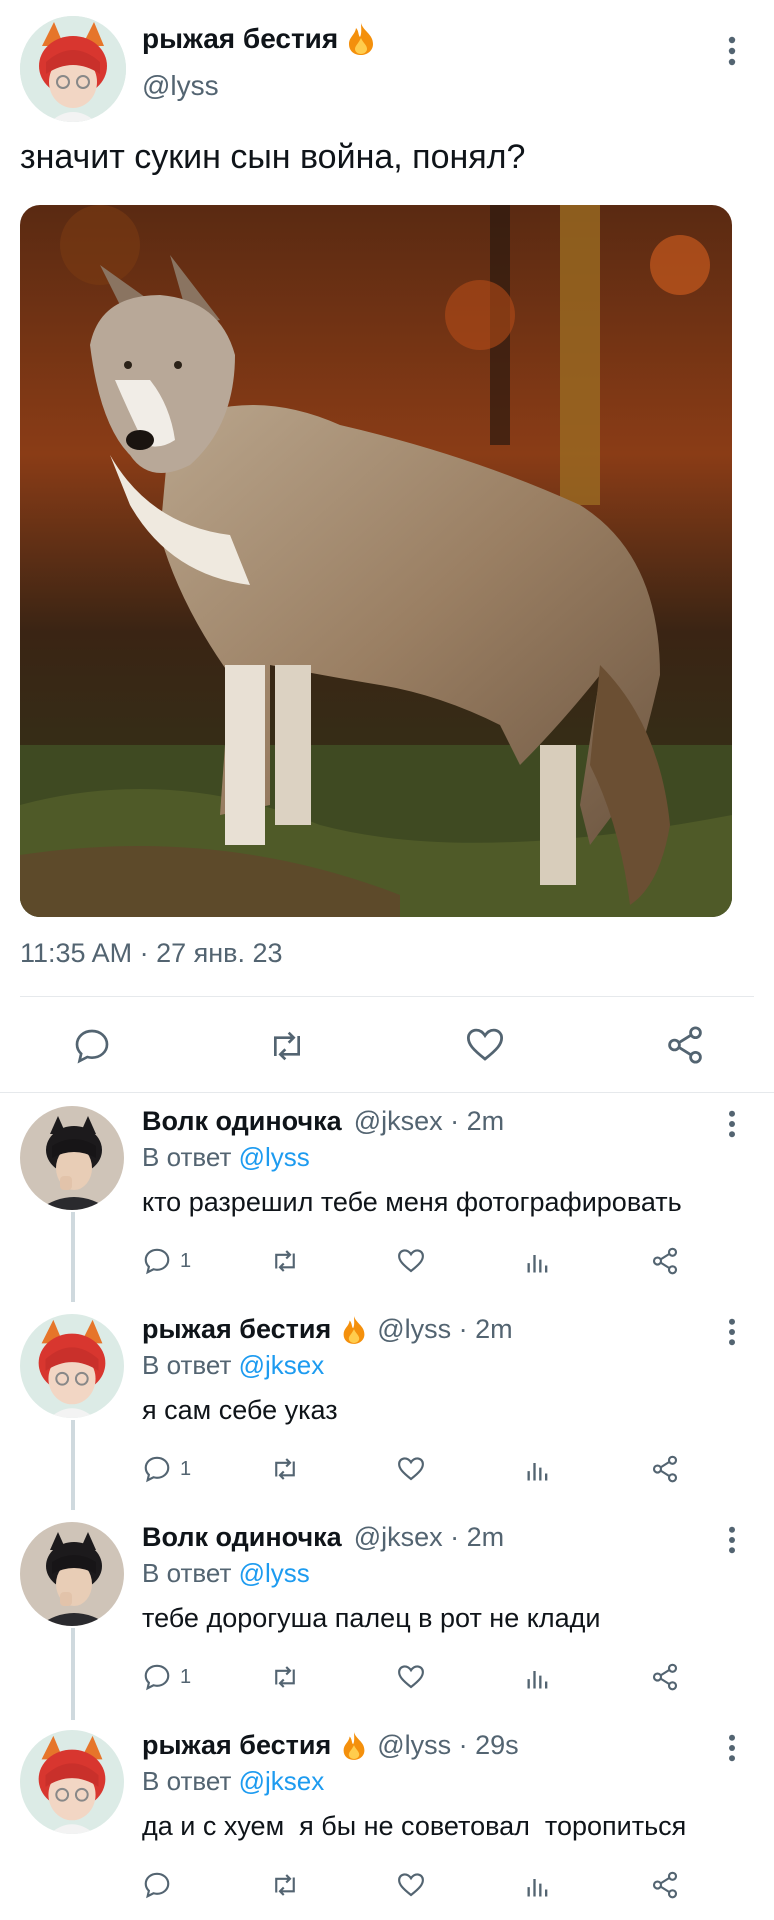  Describe the element at coordinates (412, 1202) in the screenshot. I see `reply-text: кто разрешил тебе меня фотографировать` at that location.